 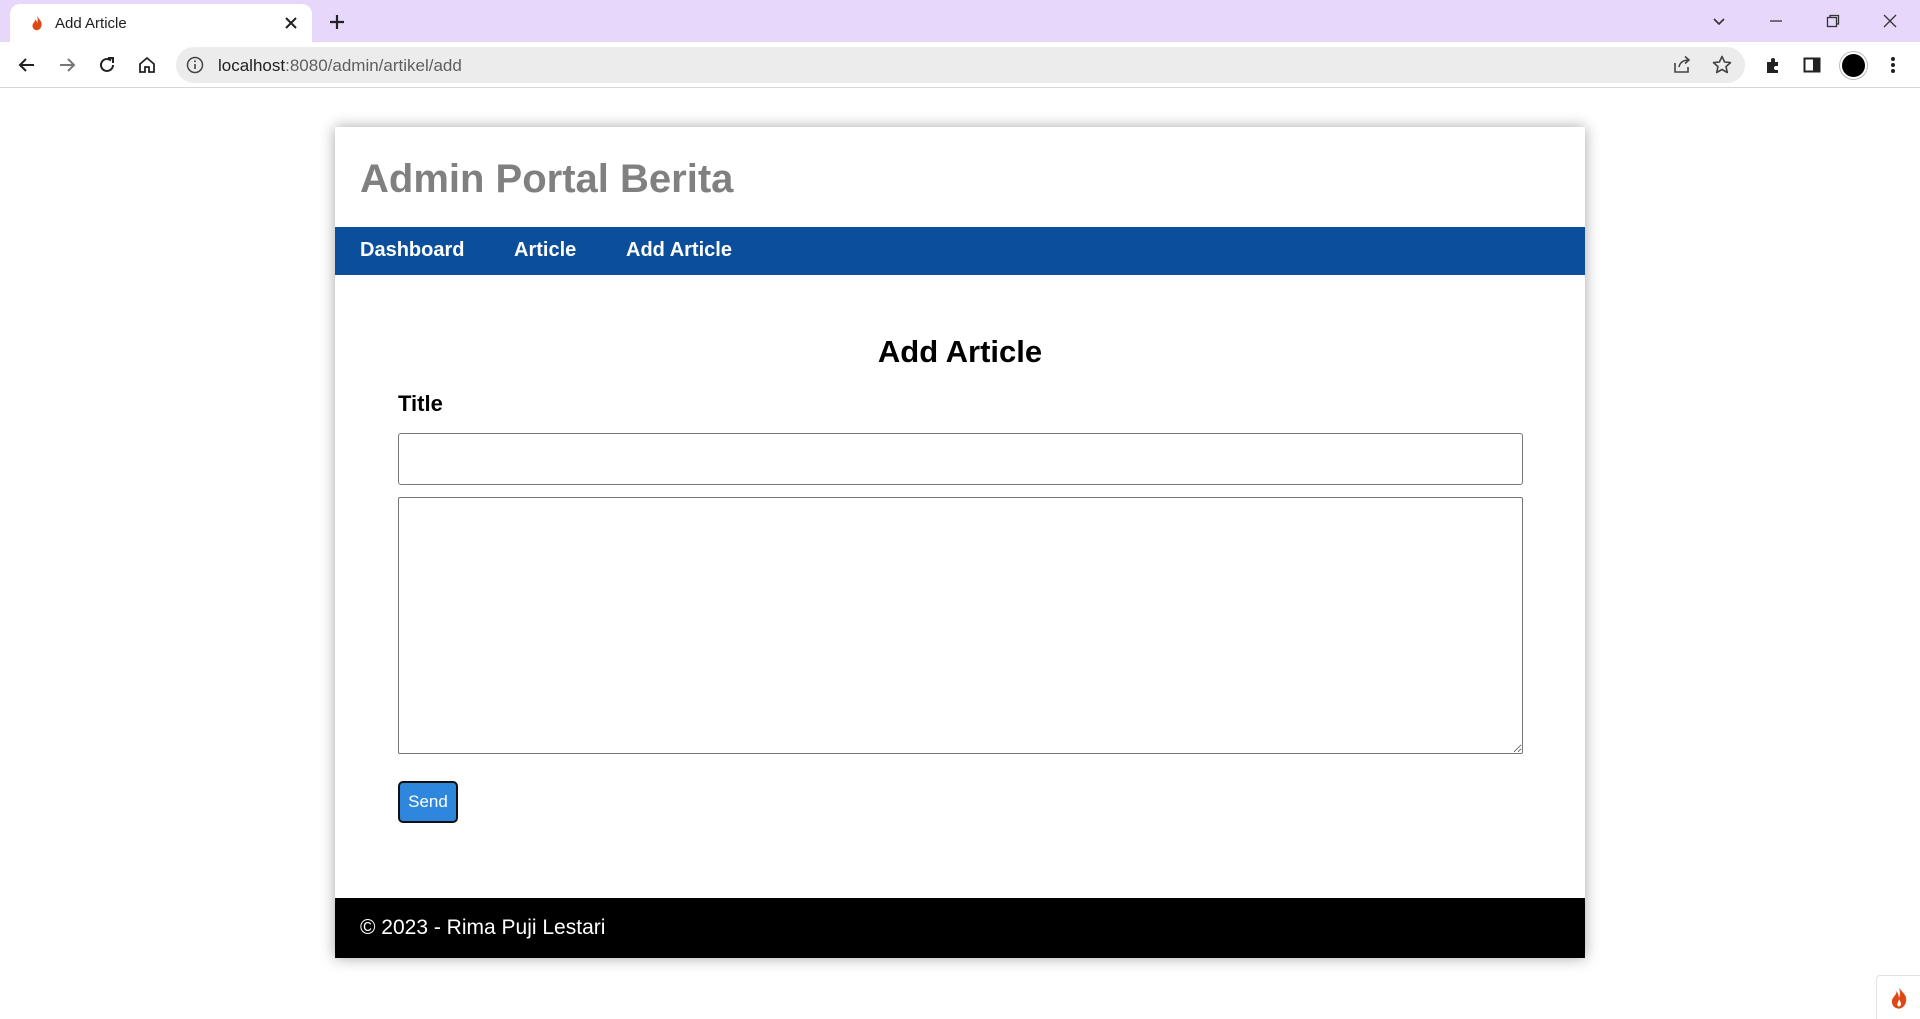 What do you see at coordinates (960, 251) in the screenshot?
I see `main-nav: Dashboard Article Add Article` at bounding box center [960, 251].